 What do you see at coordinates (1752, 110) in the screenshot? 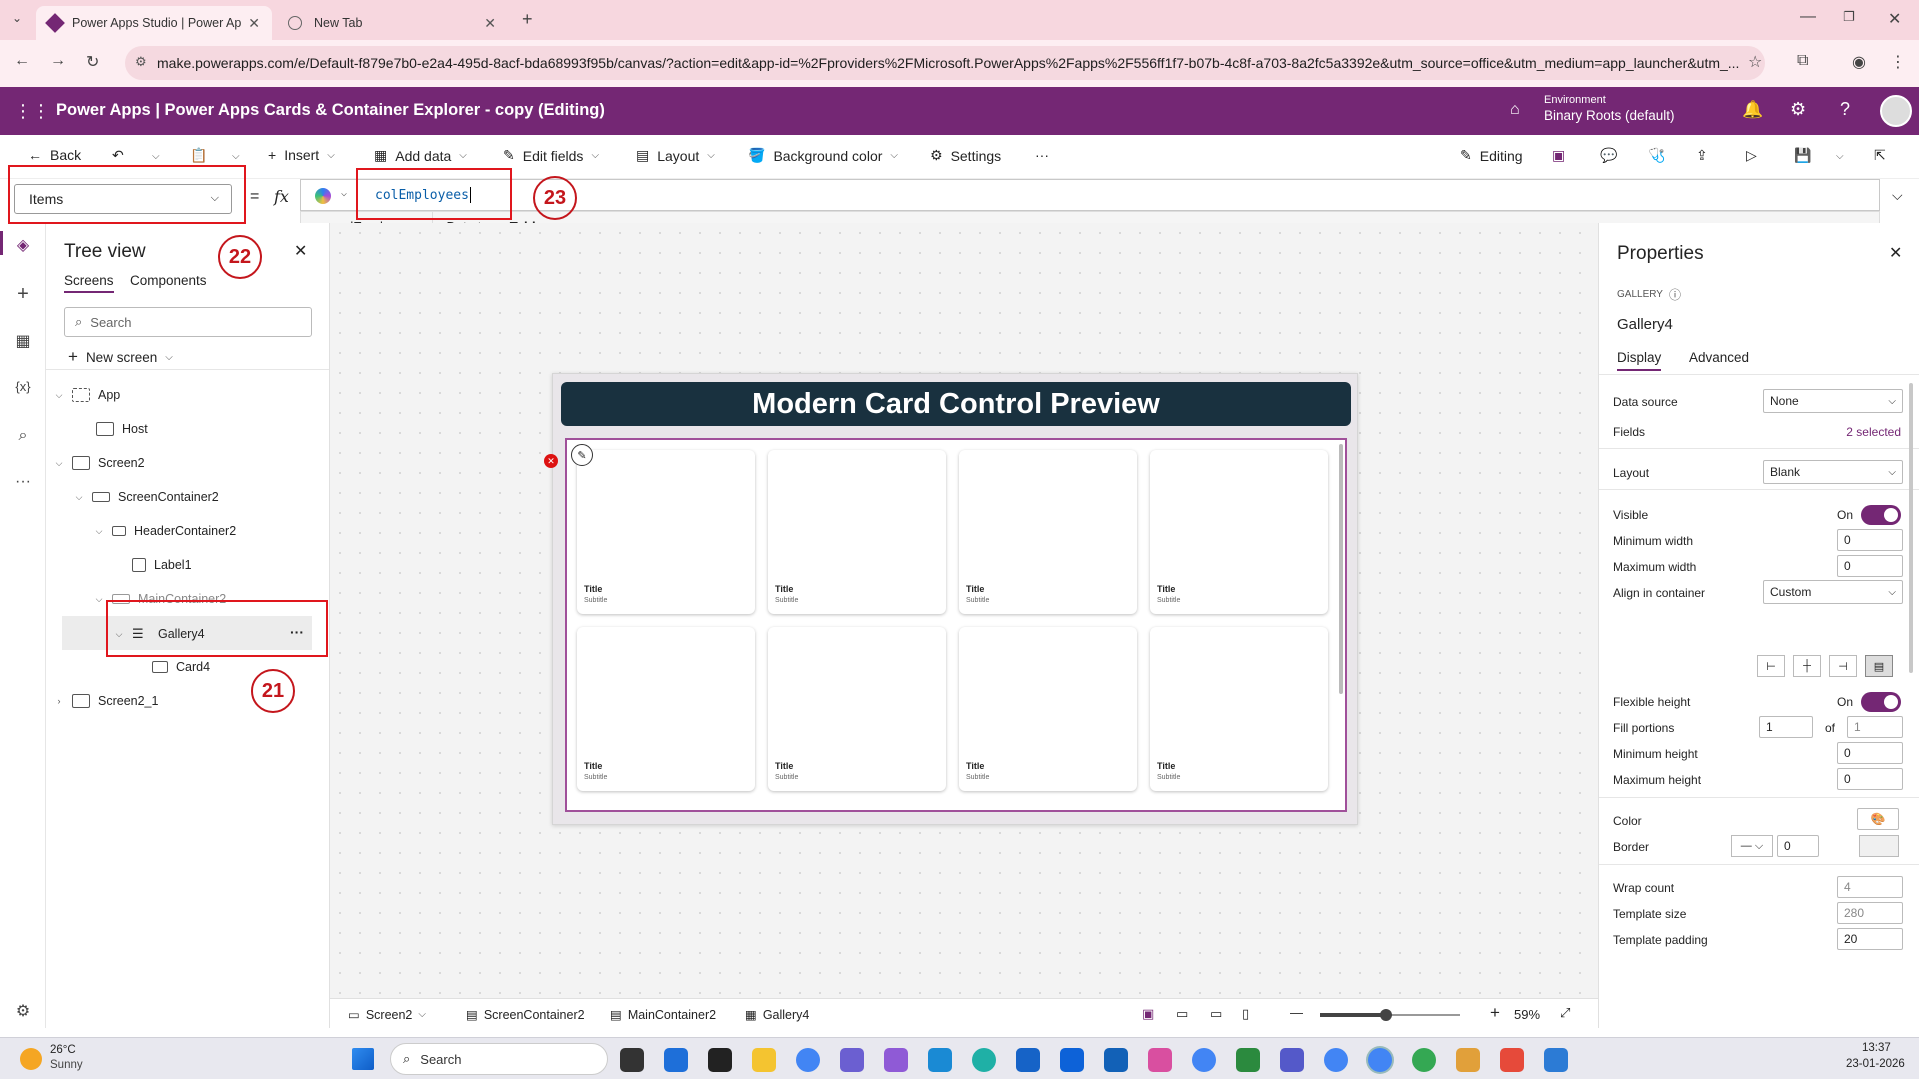
I see `notifications-bell-icon: 🔔` at bounding box center [1752, 110].